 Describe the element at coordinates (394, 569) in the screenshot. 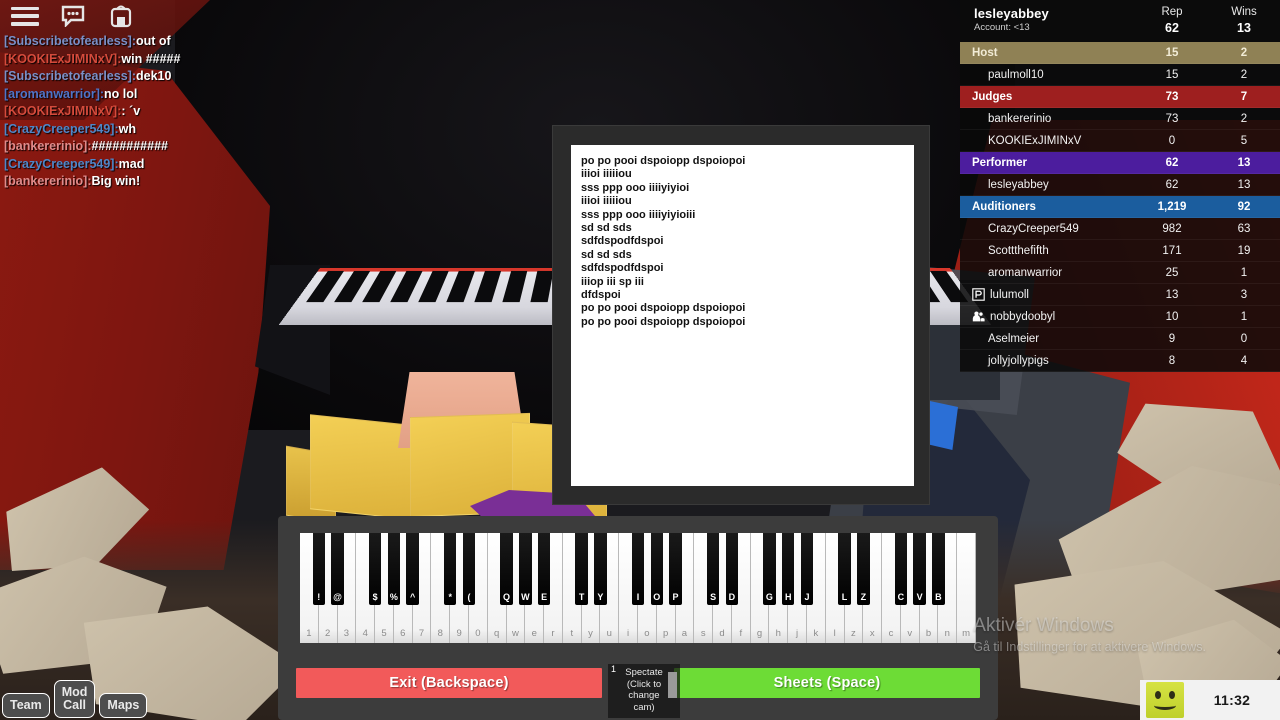

I see `piano-black-key: %` at that location.